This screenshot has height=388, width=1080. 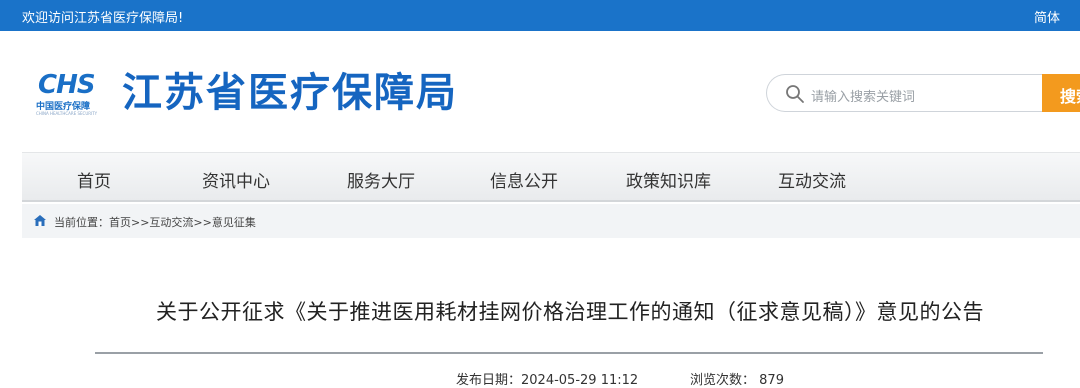 I want to click on nav-item-home: 首页, so click(x=94, y=179).